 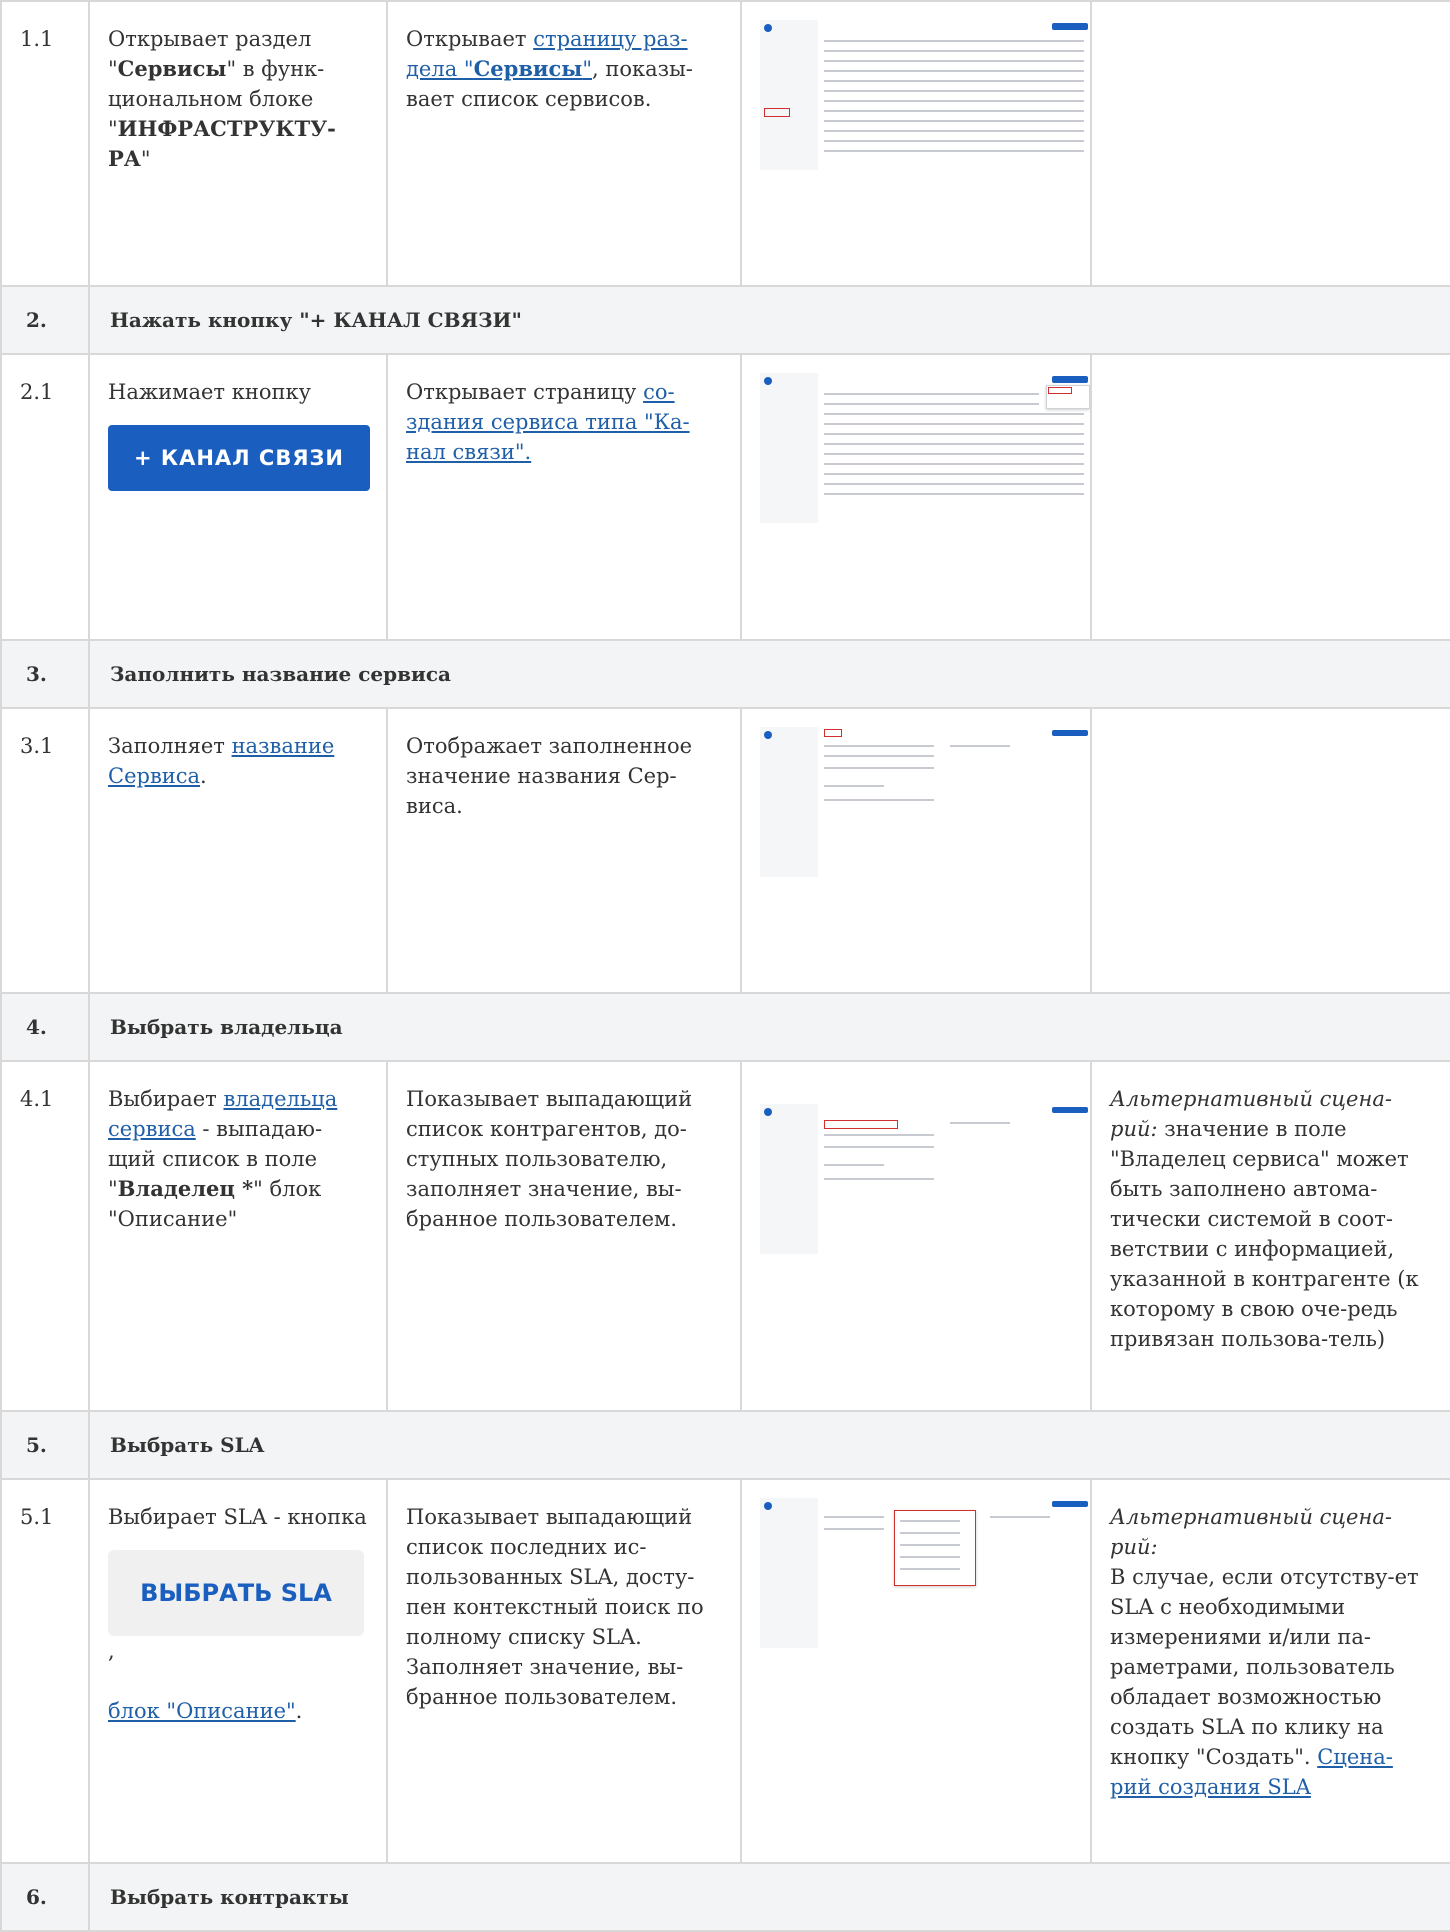 What do you see at coordinates (925, 802) in the screenshot?
I see `service-name-thumbnail` at bounding box center [925, 802].